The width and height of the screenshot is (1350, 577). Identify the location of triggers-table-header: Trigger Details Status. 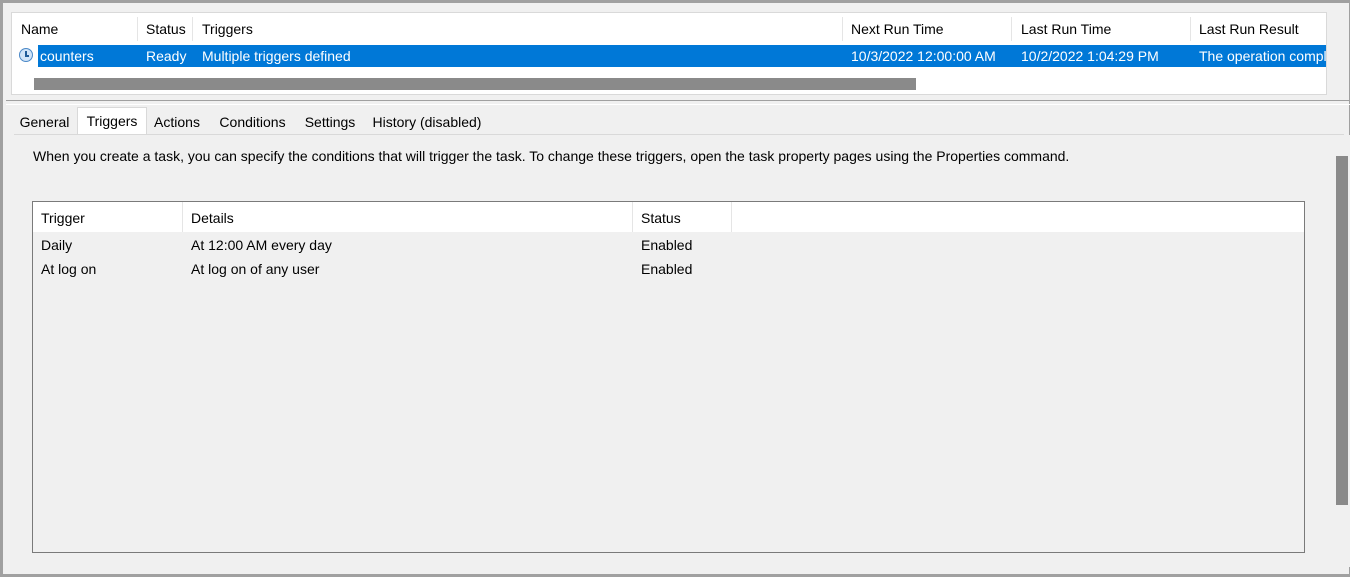
(668, 217).